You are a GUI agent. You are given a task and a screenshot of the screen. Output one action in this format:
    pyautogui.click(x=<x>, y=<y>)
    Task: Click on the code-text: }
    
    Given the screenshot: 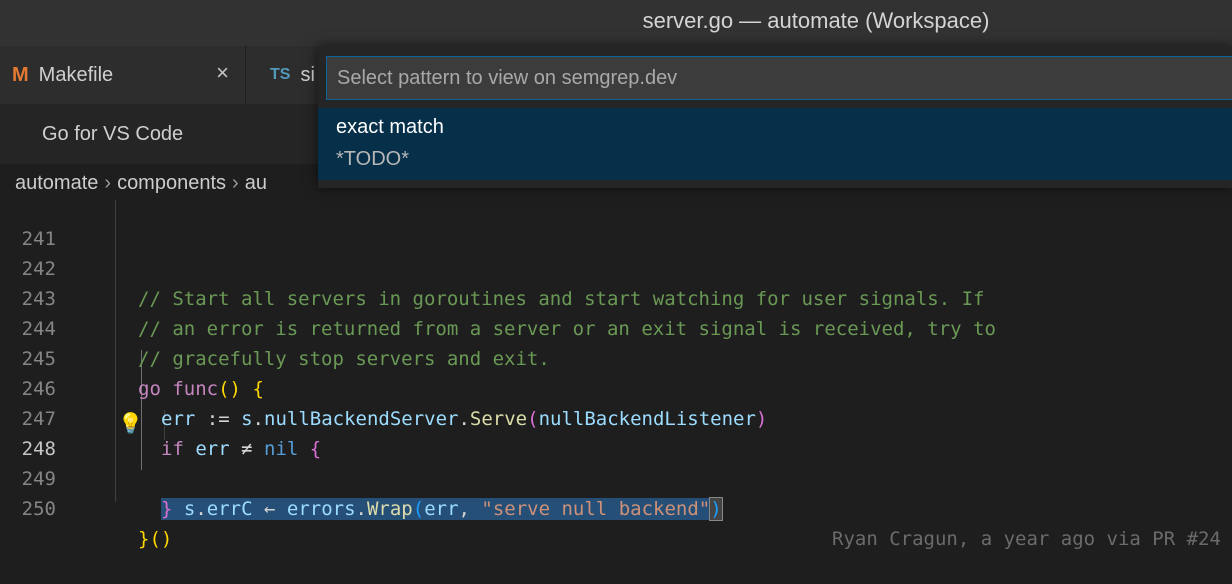 What is the action you would take?
    pyautogui.click(x=167, y=509)
    